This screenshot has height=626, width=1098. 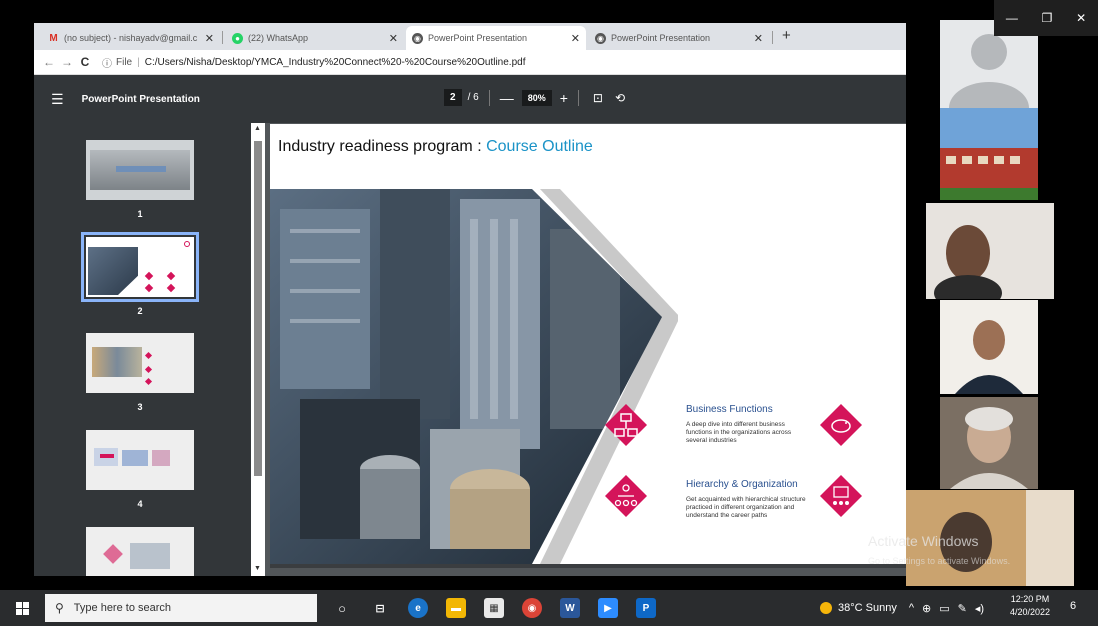 I want to click on task-view-icon: ⊟, so click(x=380, y=608).